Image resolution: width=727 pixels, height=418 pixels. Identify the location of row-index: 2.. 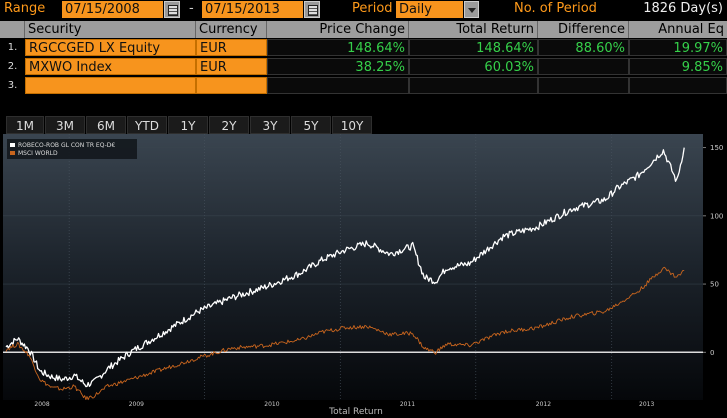
(12, 66).